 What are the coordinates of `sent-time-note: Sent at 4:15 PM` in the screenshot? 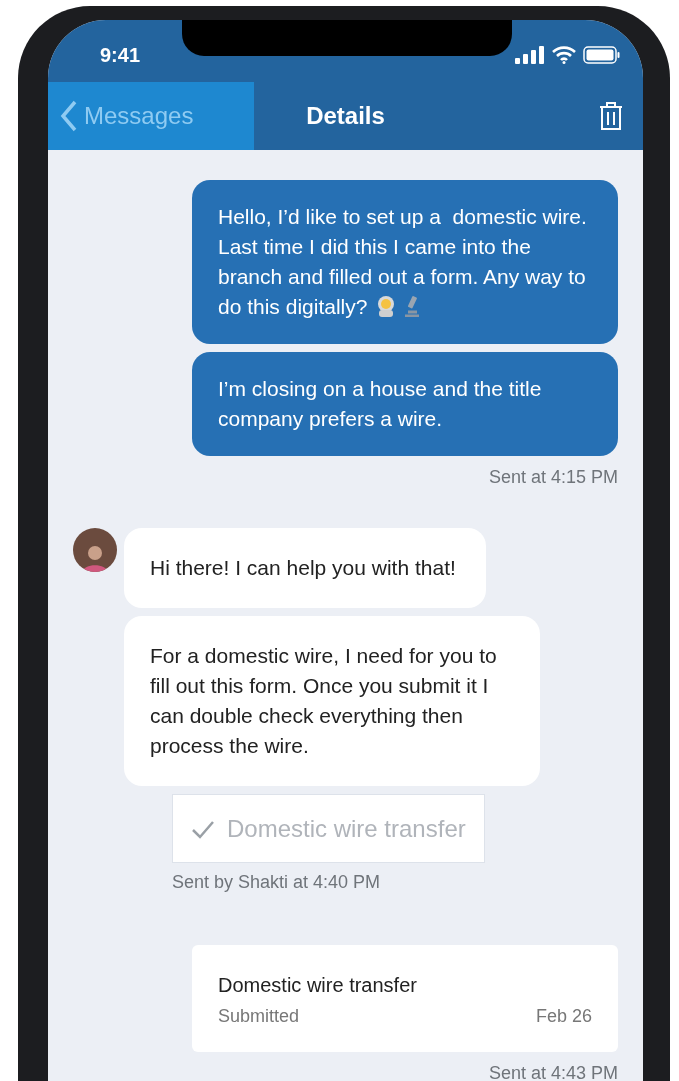 It's located at (553, 477).